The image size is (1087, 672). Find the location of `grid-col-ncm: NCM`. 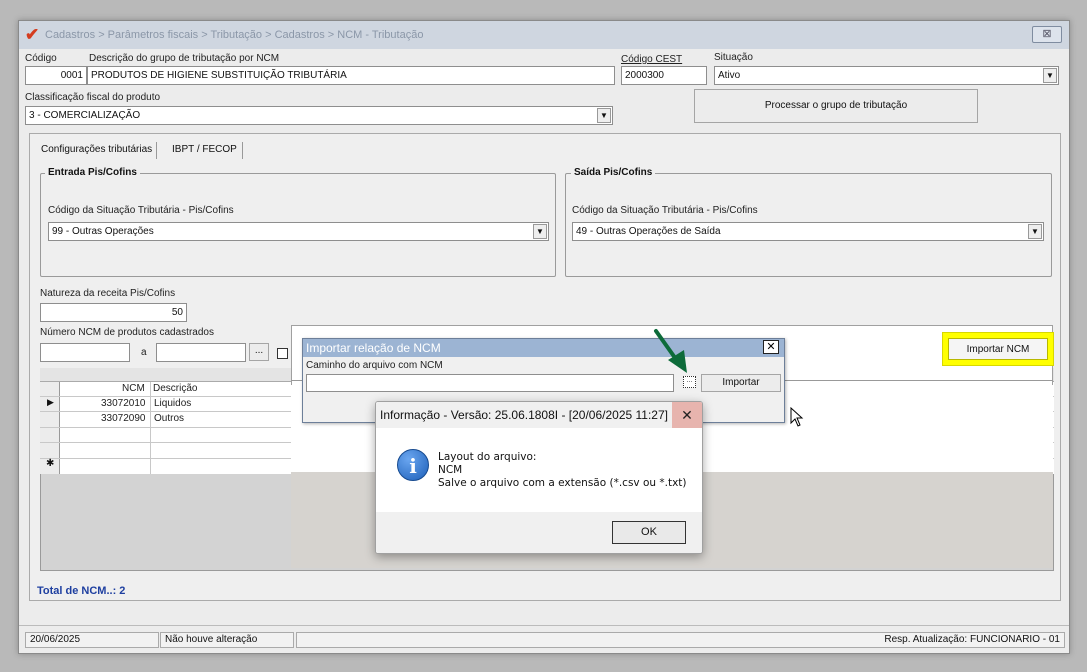

grid-col-ncm: NCM is located at coordinates (133, 388).